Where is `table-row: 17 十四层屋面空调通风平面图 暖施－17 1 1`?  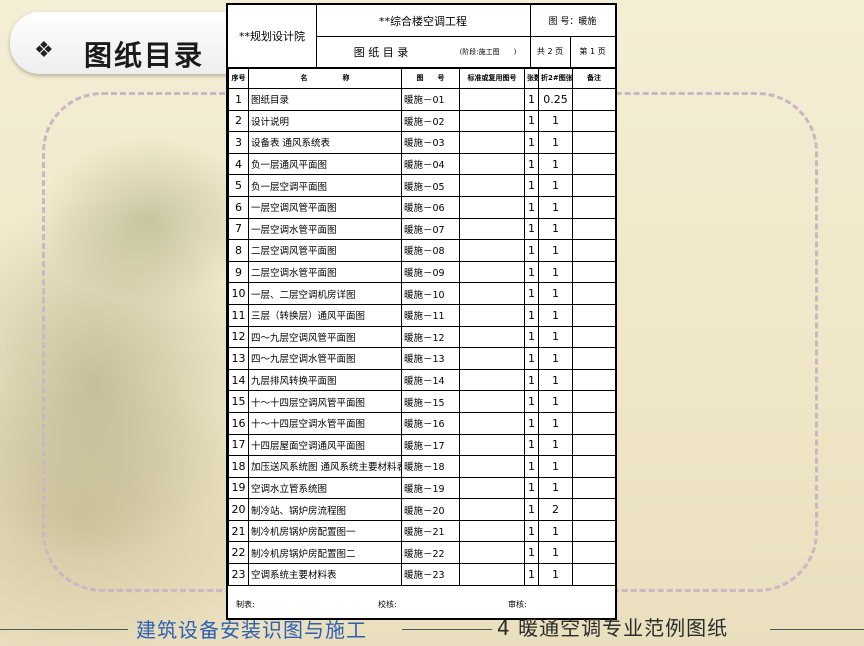
table-row: 17 十四层屋面空调通风平面图 暖施－17 1 1 is located at coordinates (422, 445).